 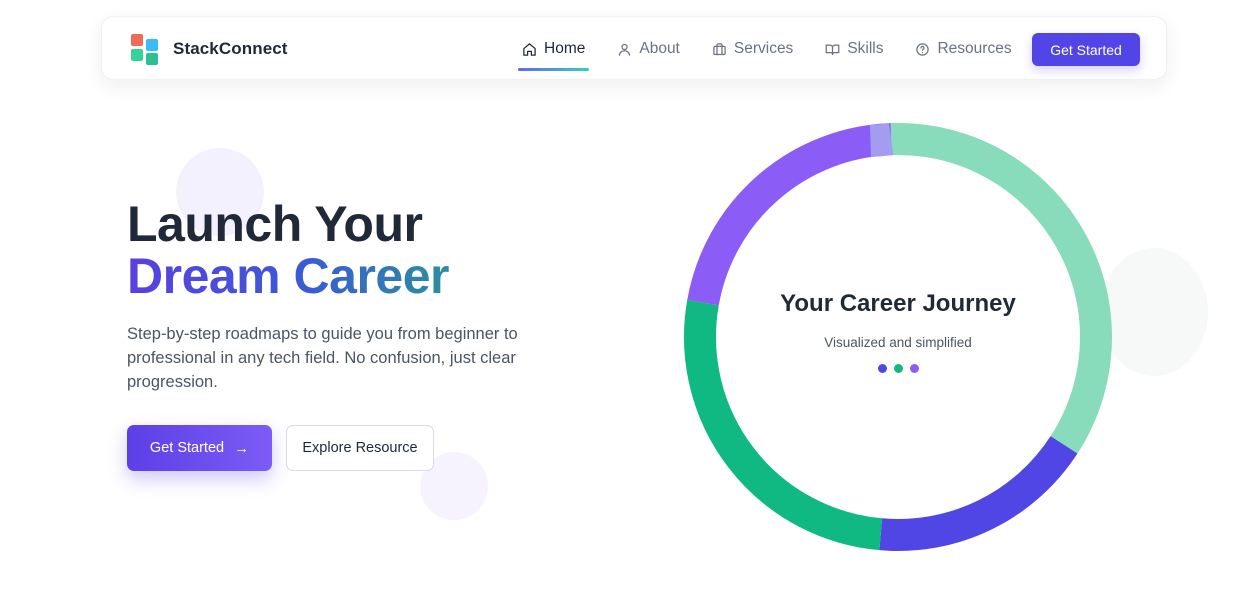 What do you see at coordinates (719, 48) in the screenshot?
I see `briefcase-icon` at bounding box center [719, 48].